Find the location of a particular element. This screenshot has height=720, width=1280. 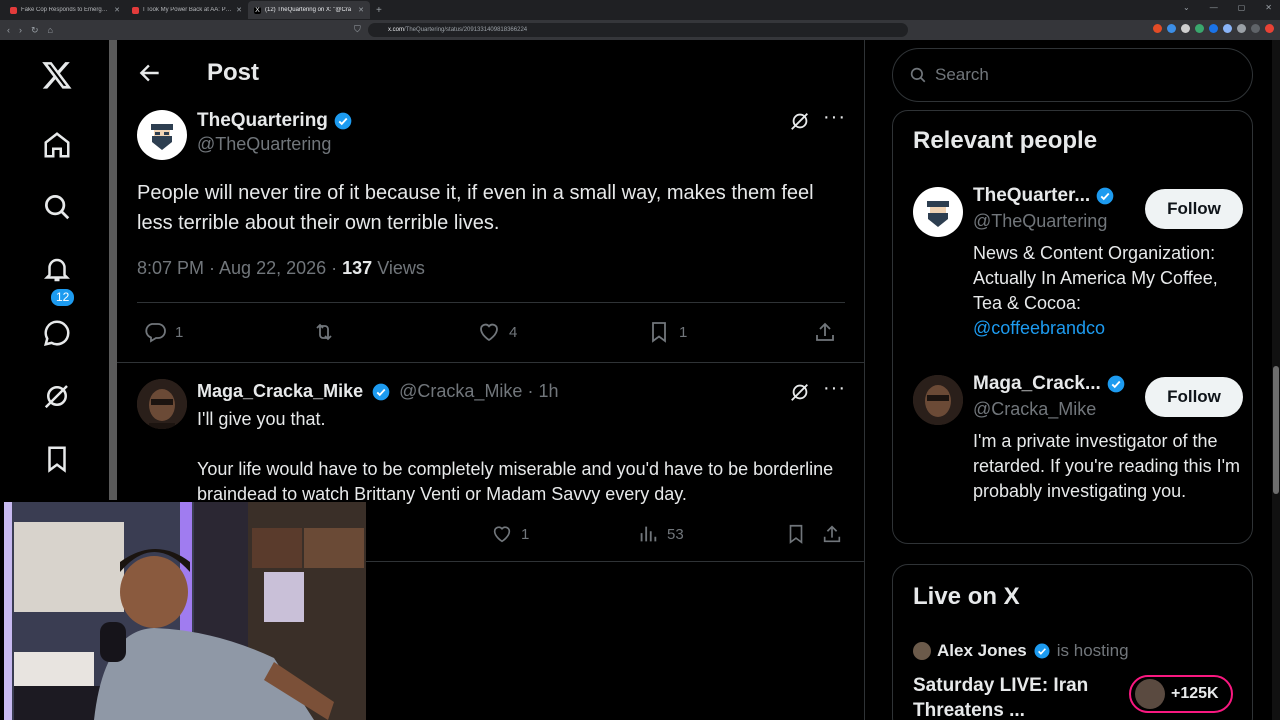

bell-icon is located at coordinates (57, 270).